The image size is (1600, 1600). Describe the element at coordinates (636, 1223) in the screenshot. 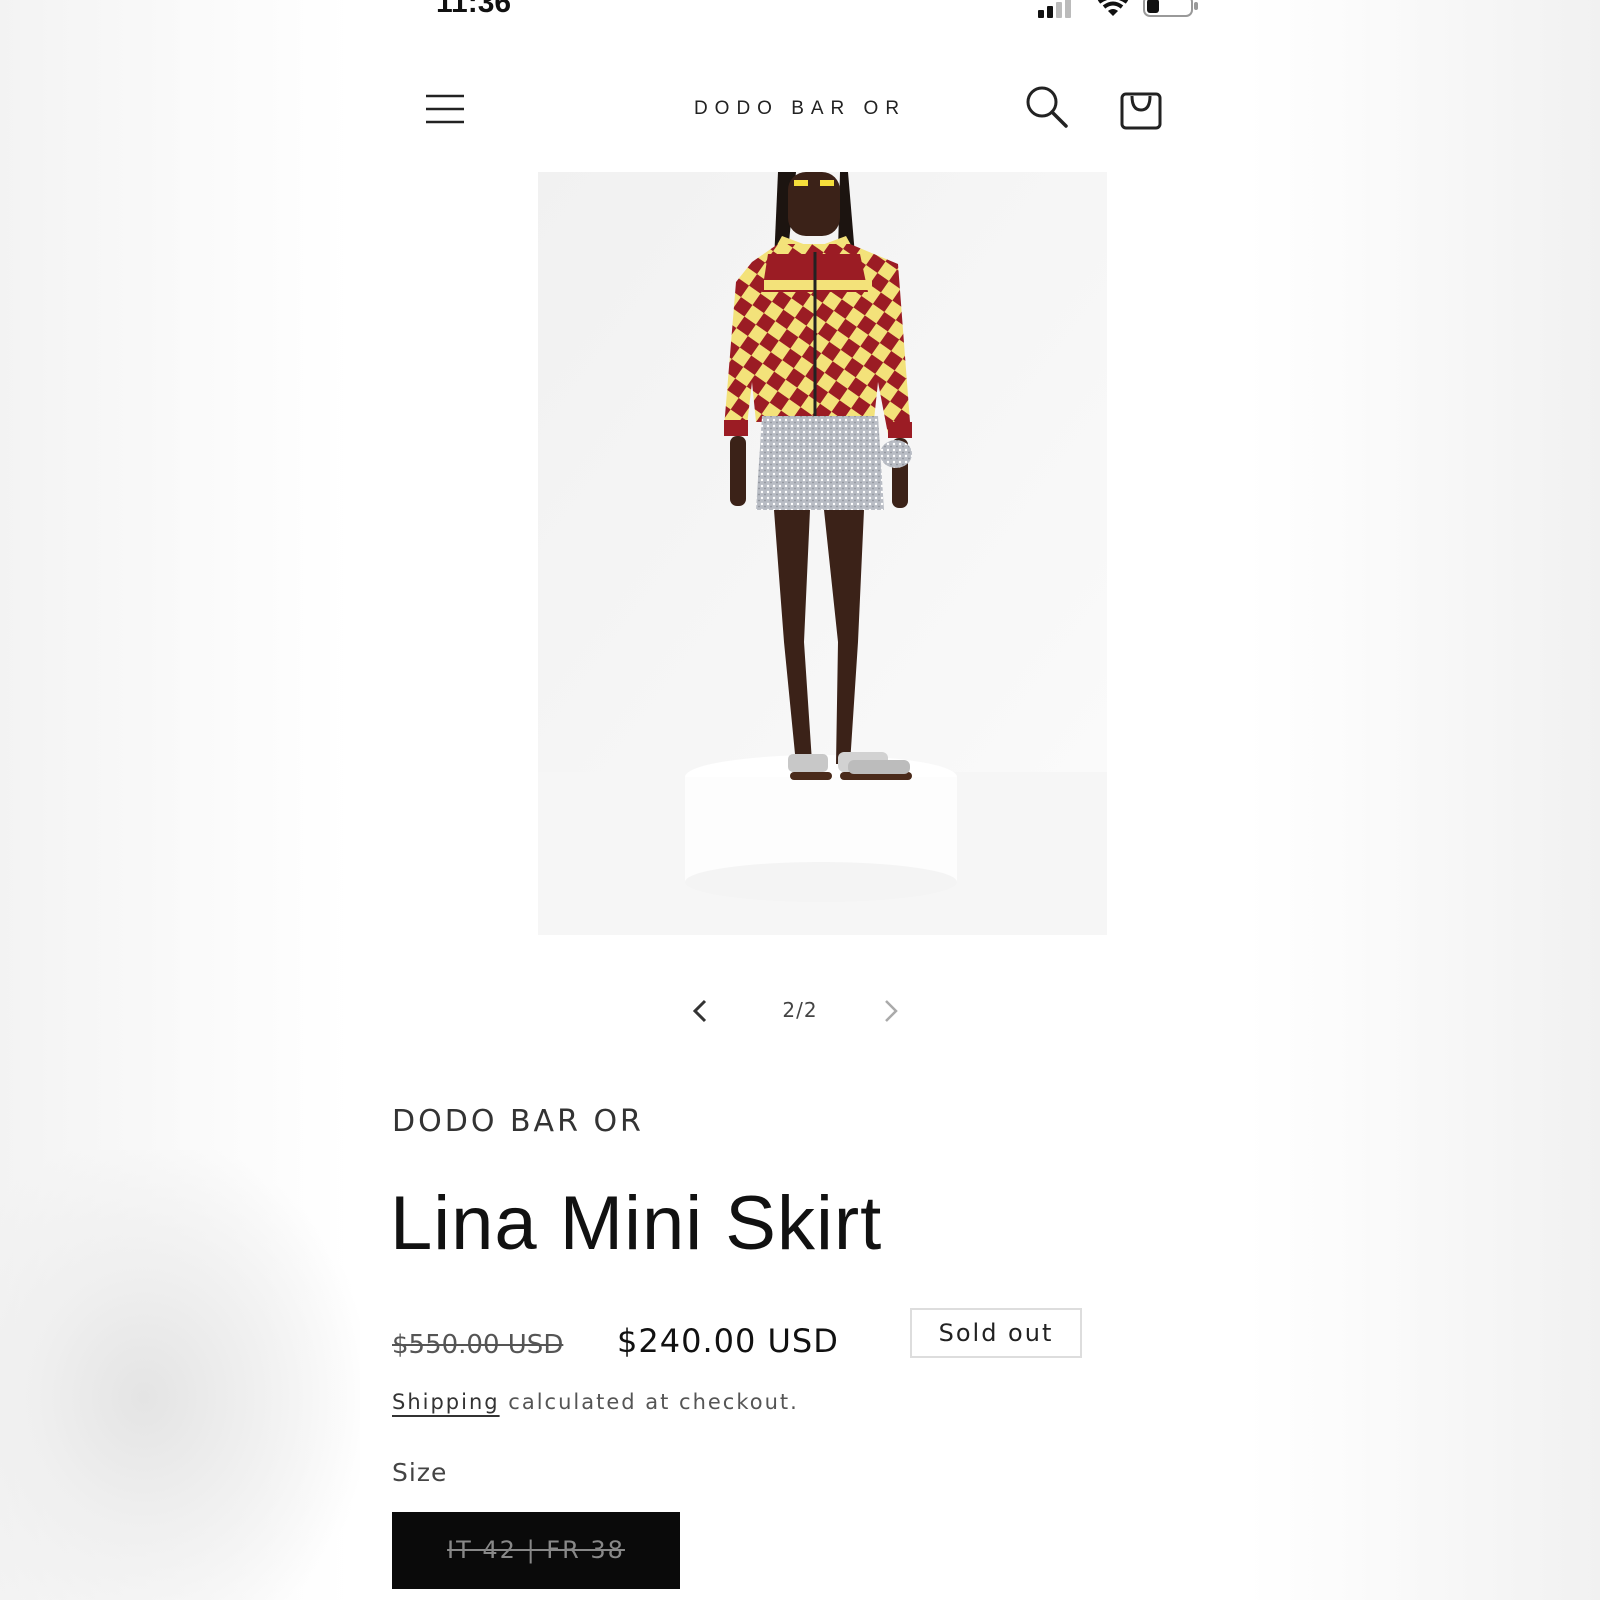

I see `product-title: Lina Mini Skirt` at that location.